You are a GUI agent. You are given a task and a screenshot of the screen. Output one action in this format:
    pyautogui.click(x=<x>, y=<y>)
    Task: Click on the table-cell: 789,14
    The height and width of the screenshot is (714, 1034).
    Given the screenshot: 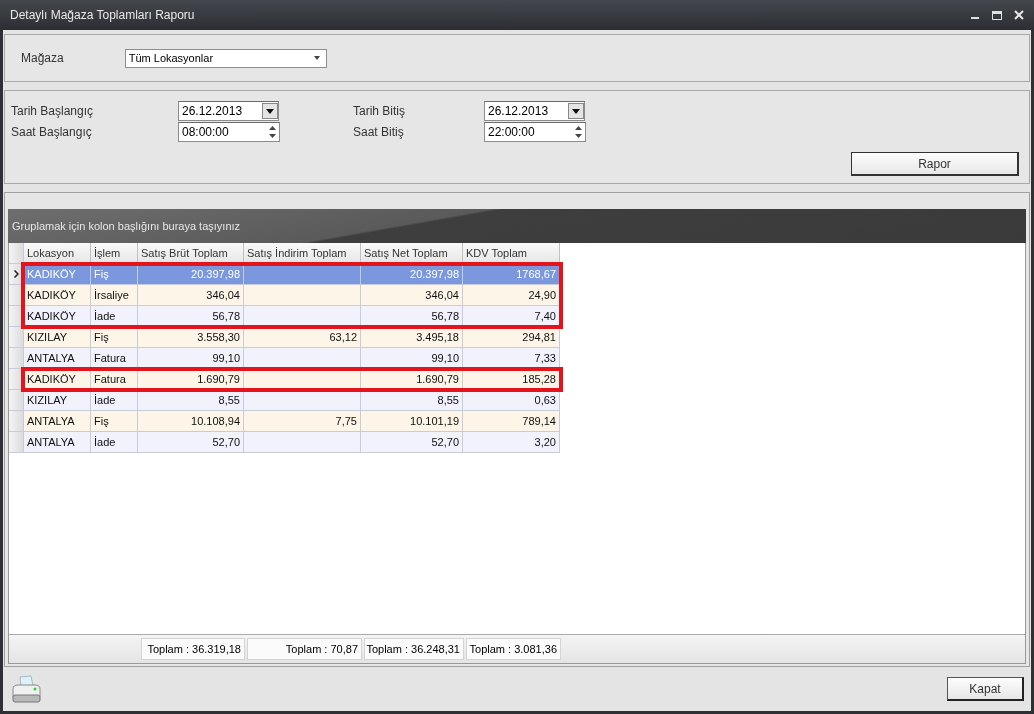 What is the action you would take?
    pyautogui.click(x=511, y=421)
    